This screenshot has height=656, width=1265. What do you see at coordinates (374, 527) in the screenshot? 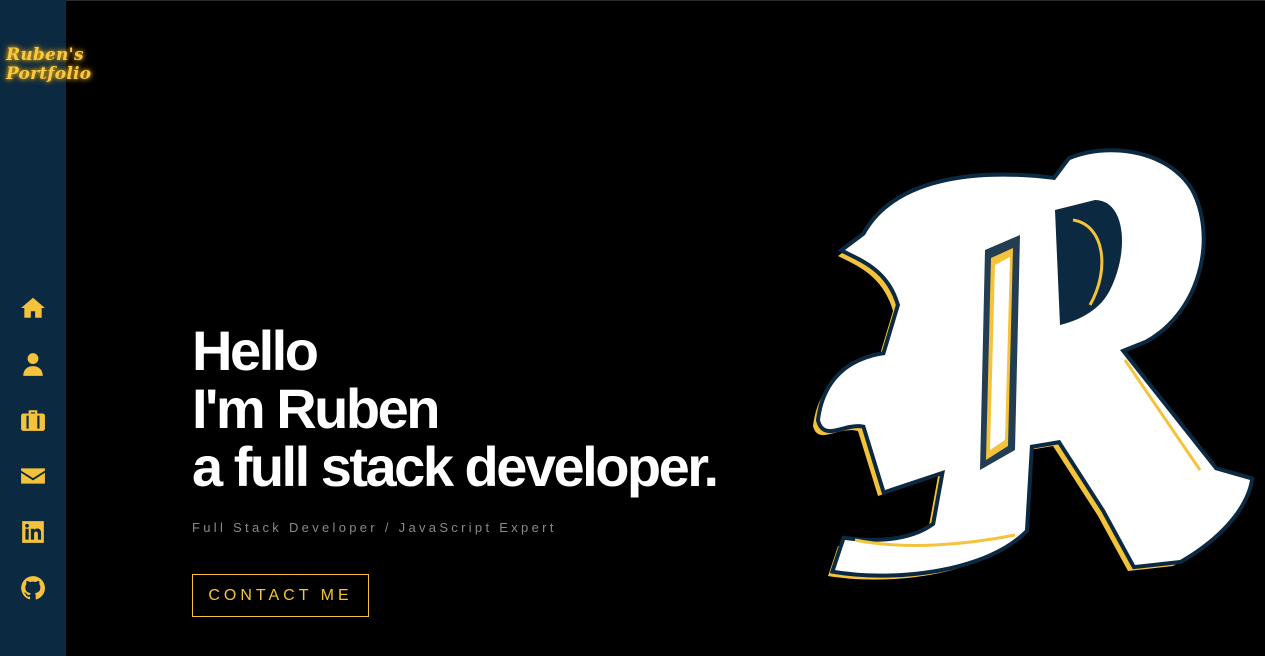
I see `hero-subtitle: Full Stack Developer / JavaScript Expert` at bounding box center [374, 527].